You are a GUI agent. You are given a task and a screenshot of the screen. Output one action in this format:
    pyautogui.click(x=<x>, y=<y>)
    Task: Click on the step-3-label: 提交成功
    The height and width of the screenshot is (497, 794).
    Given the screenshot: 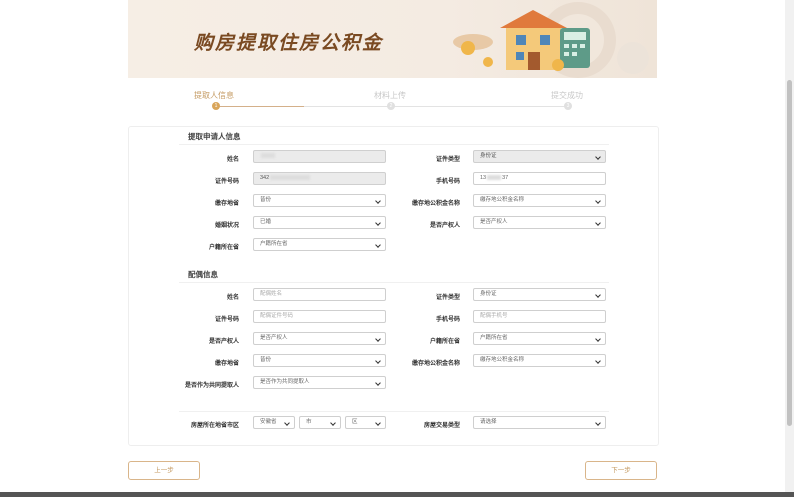 What is the action you would take?
    pyautogui.click(x=567, y=95)
    